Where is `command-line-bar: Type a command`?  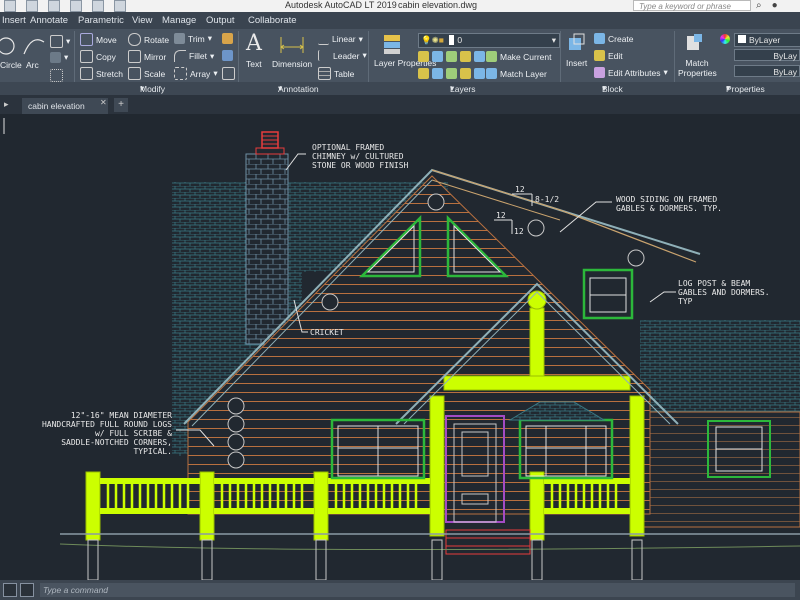
command-line-bar: Type a command is located at coordinates (400, 590).